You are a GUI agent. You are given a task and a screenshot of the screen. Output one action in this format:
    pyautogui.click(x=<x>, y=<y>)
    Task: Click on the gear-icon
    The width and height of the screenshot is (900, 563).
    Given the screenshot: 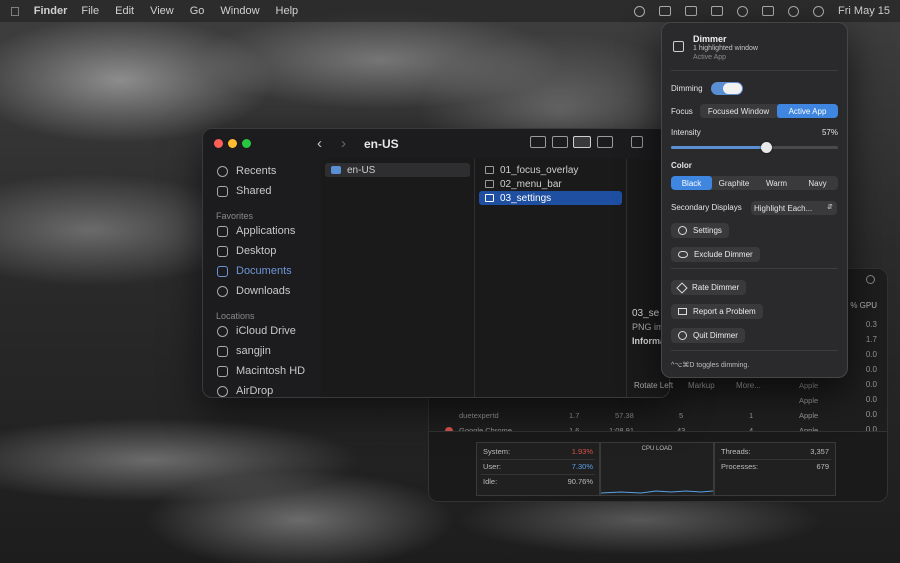 What is the action you would take?
    pyautogui.click(x=682, y=230)
    